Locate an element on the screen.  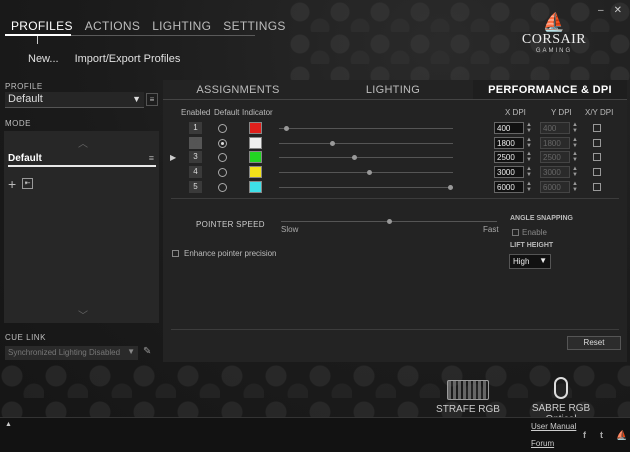
mode-menu-icon: ≡ is located at coordinates (151, 158).